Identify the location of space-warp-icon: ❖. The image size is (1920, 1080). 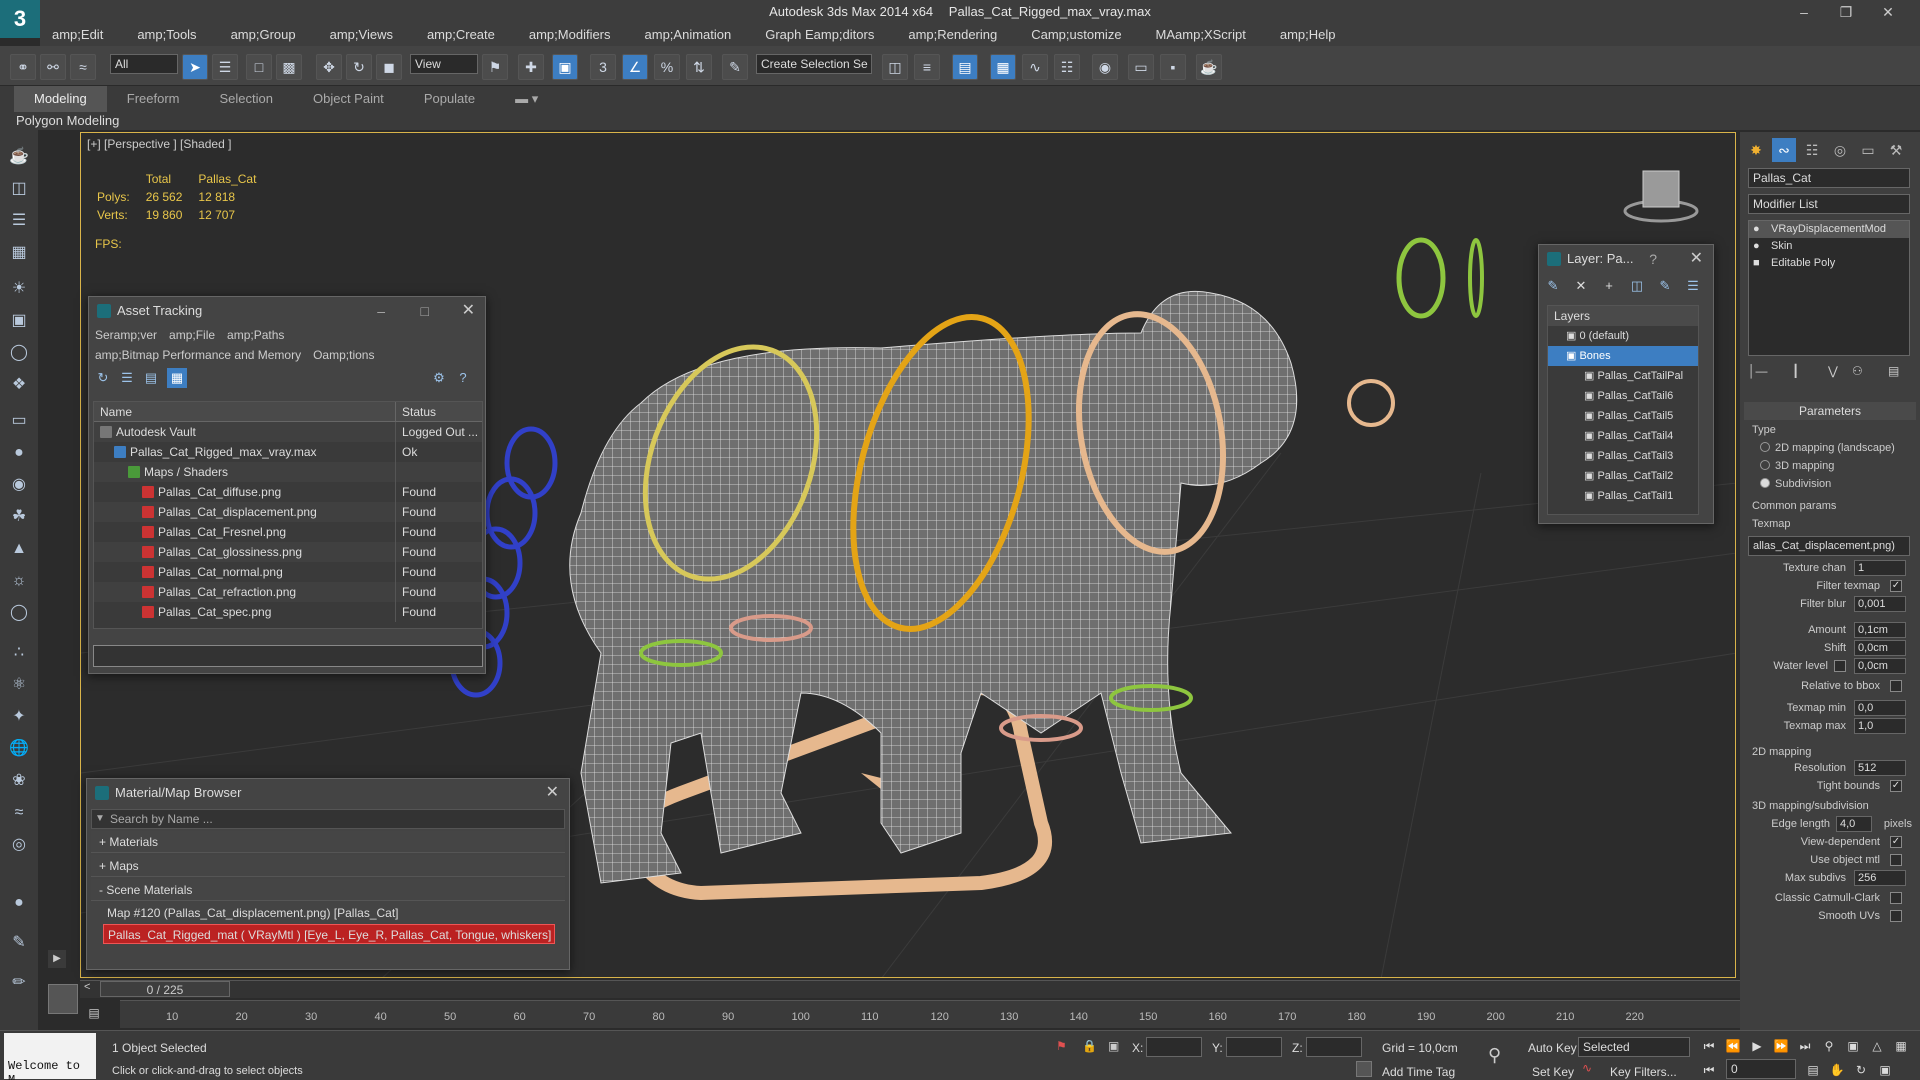
(19, 385).